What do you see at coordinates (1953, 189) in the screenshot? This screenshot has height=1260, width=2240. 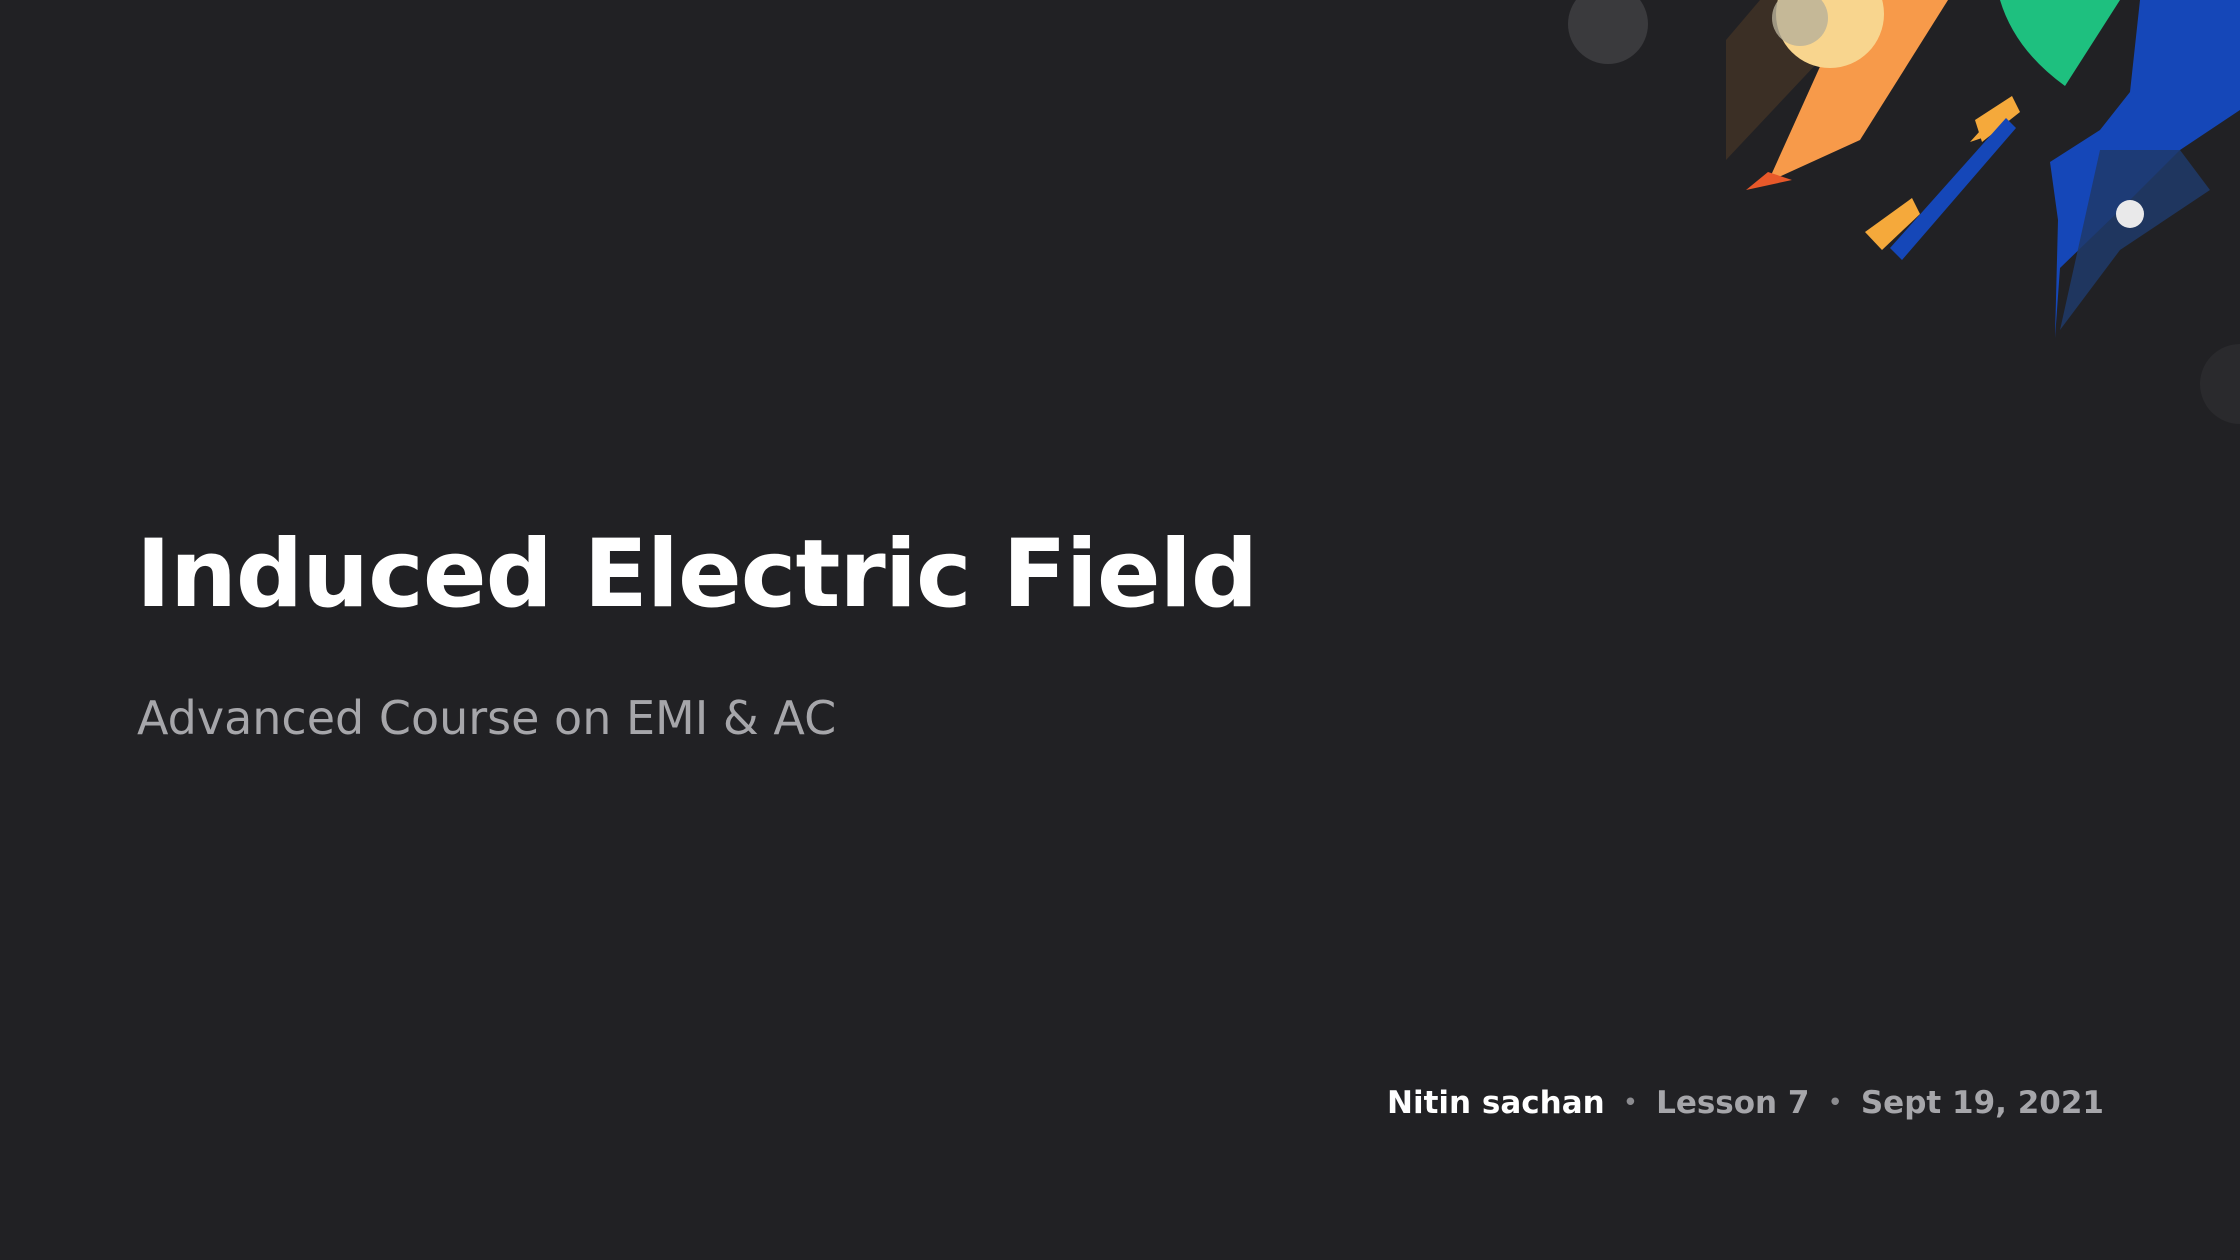 I see `decor-blue-stick` at bounding box center [1953, 189].